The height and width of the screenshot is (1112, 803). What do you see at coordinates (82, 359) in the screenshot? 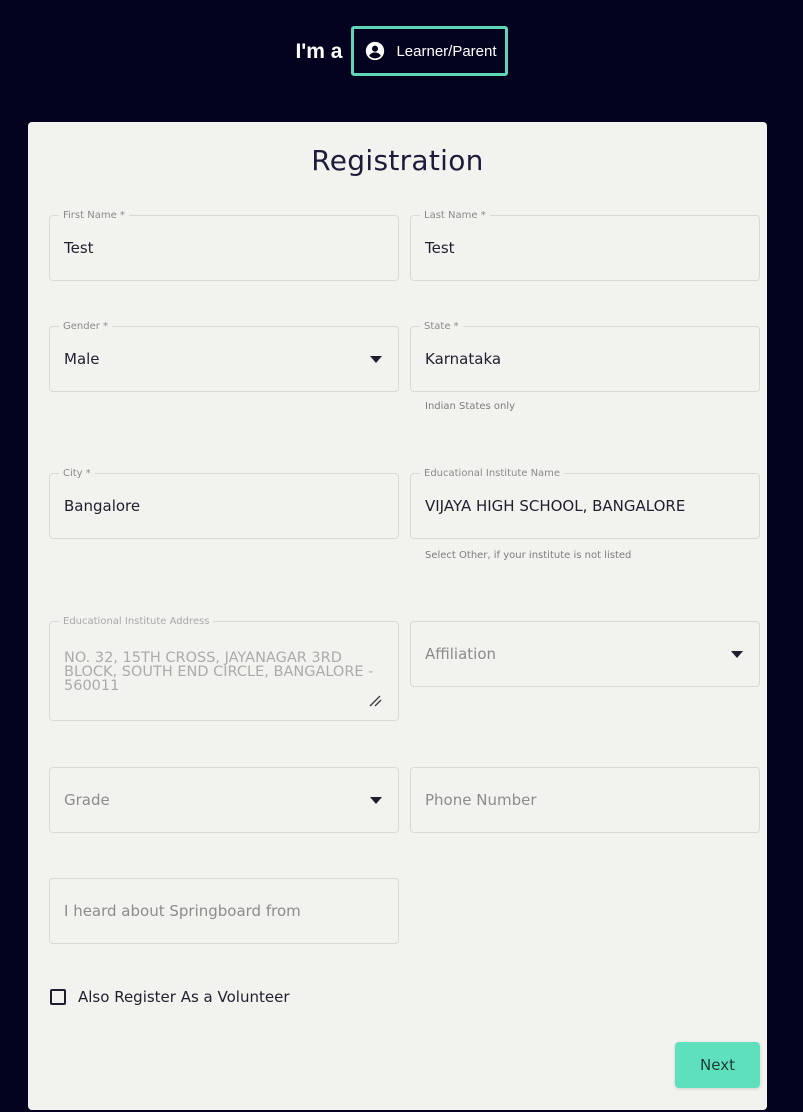
I see `gender-value: Male` at bounding box center [82, 359].